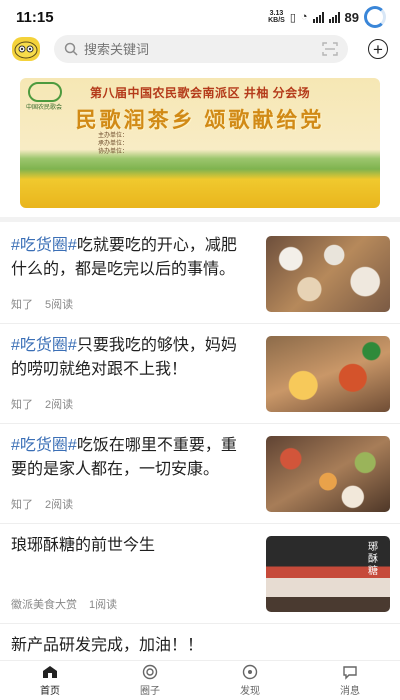 The width and height of the screenshot is (400, 700). Describe the element at coordinates (373, 559) in the screenshot. I see `candy-brand-text: 琊酥糖` at that location.